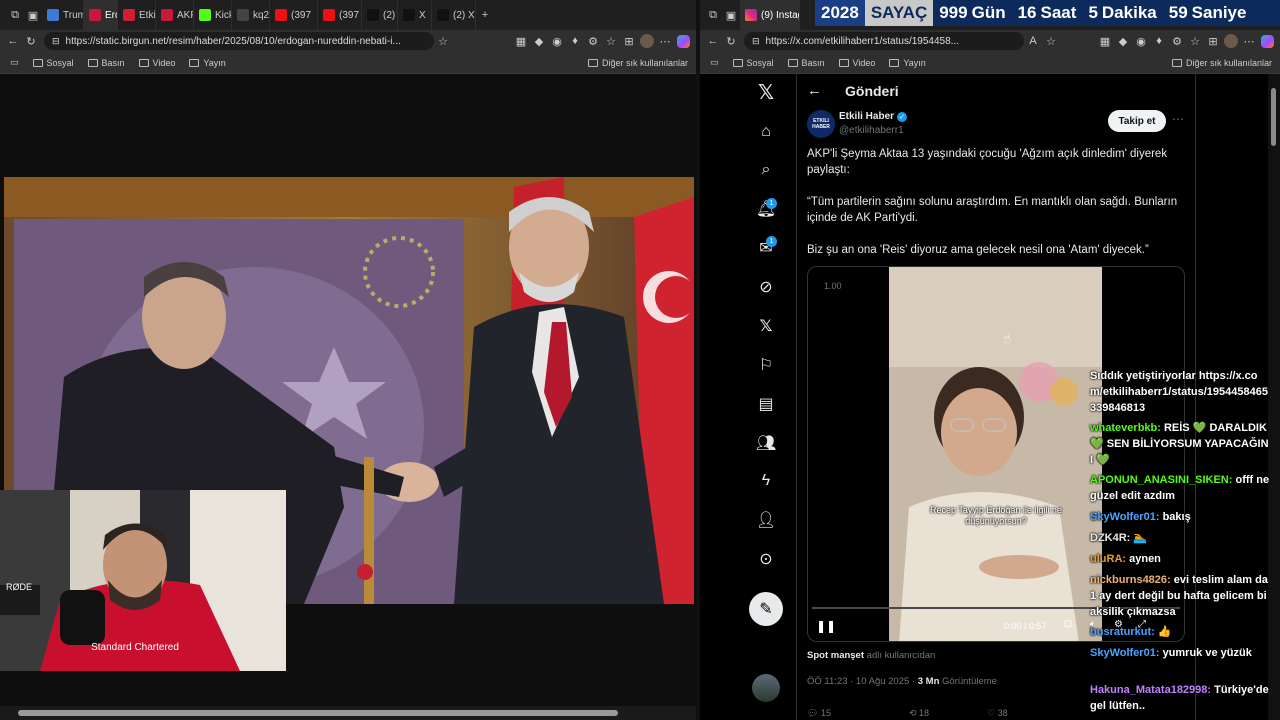 The image size is (1280, 720). Describe the element at coordinates (380, 15) in the screenshot. I see `left-tab-8: (2) X` at that location.